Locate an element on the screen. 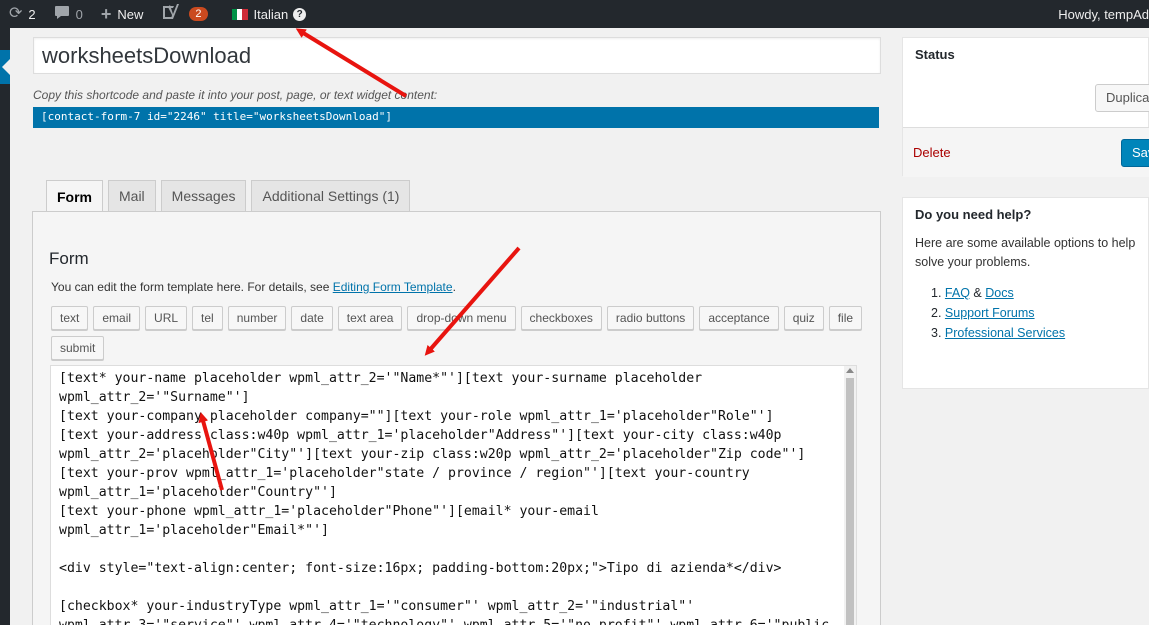 This screenshot has width=1149, height=625. tag-button-tel: tel is located at coordinates (207, 318).